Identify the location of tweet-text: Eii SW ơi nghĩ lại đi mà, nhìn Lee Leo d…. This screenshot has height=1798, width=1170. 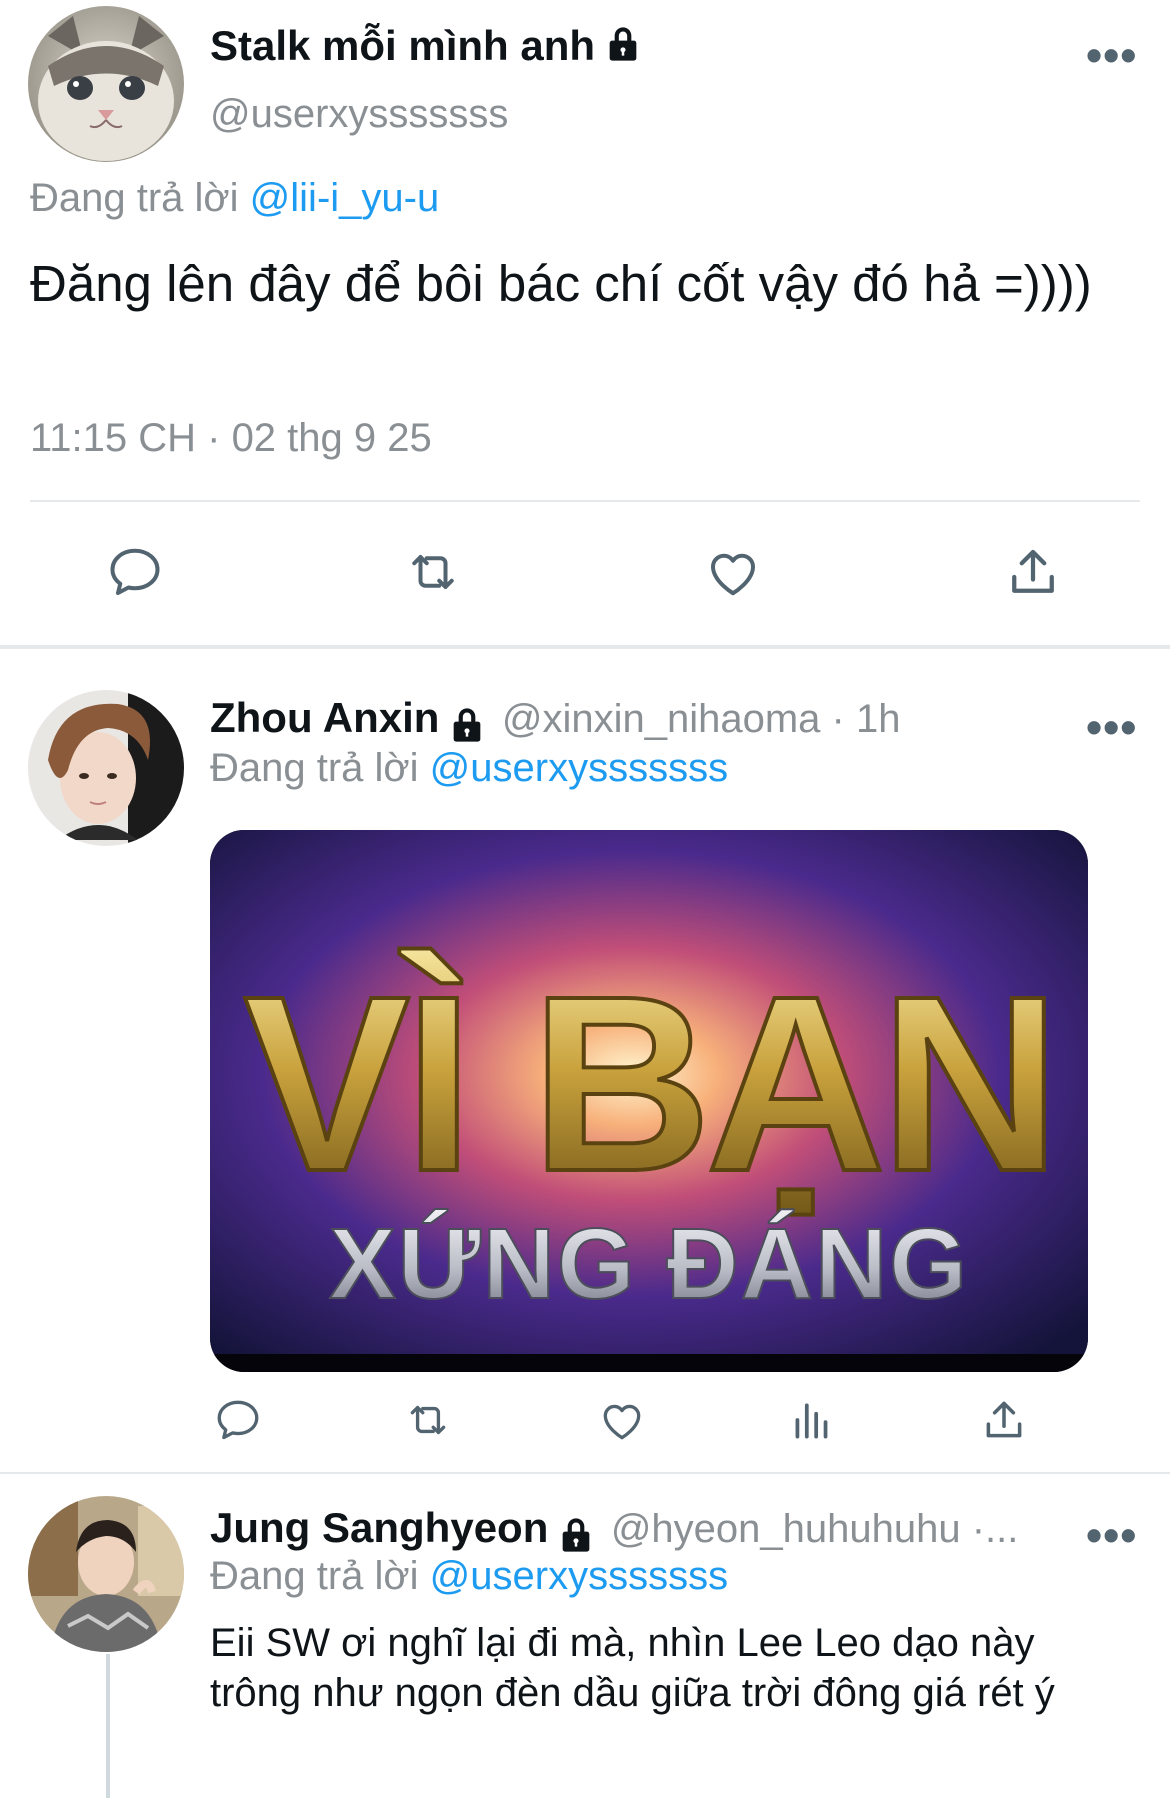
(632, 1668).